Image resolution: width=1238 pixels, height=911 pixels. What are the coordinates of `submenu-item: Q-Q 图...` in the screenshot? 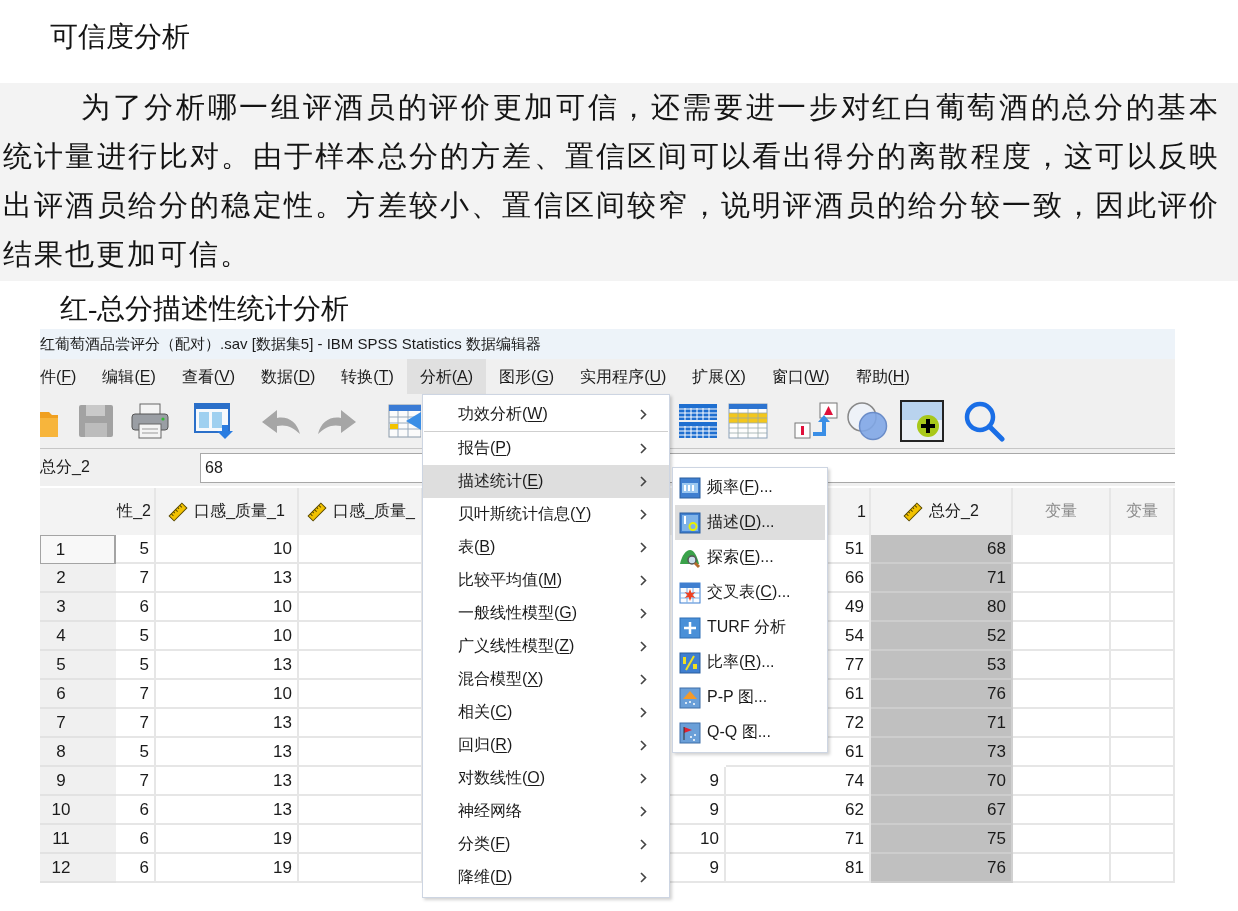 It's located at (750, 732).